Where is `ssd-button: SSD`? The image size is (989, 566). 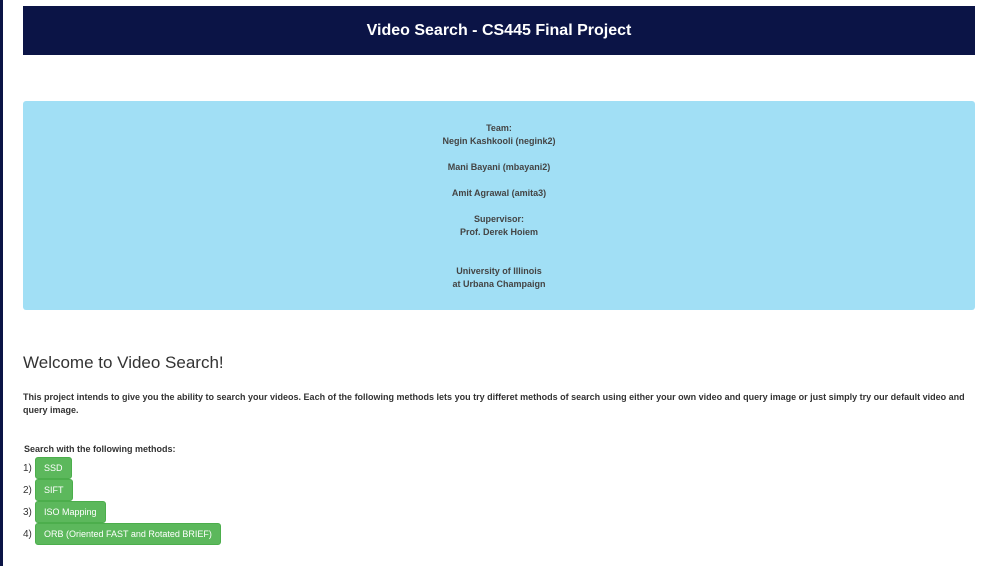
ssd-button: SSD is located at coordinates (53, 468).